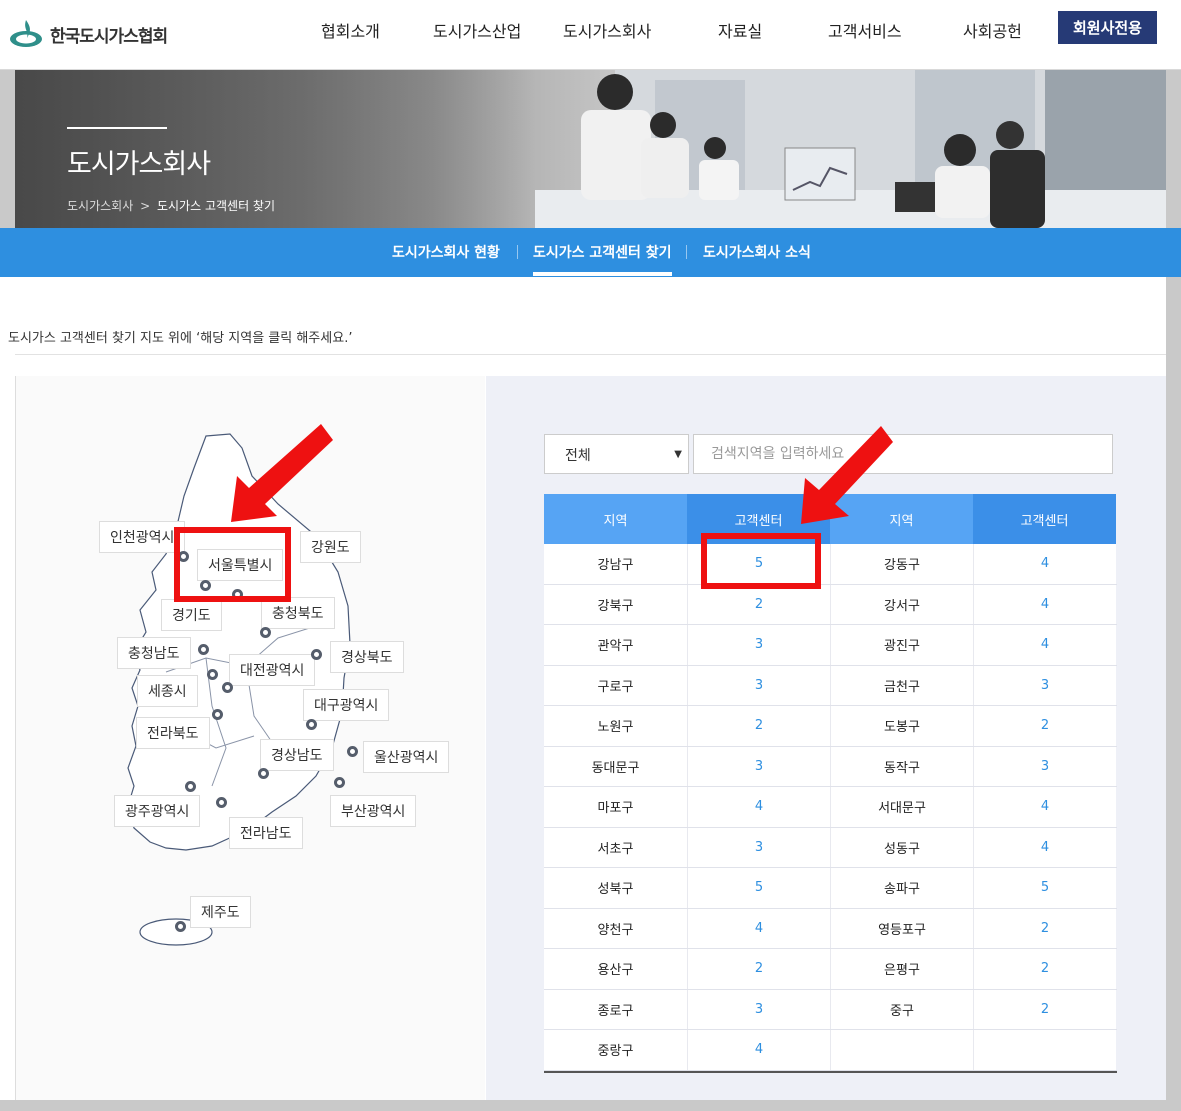 This screenshot has height=1111, width=1181. I want to click on table-row: 서초구 3 성동구 4, so click(830, 847).